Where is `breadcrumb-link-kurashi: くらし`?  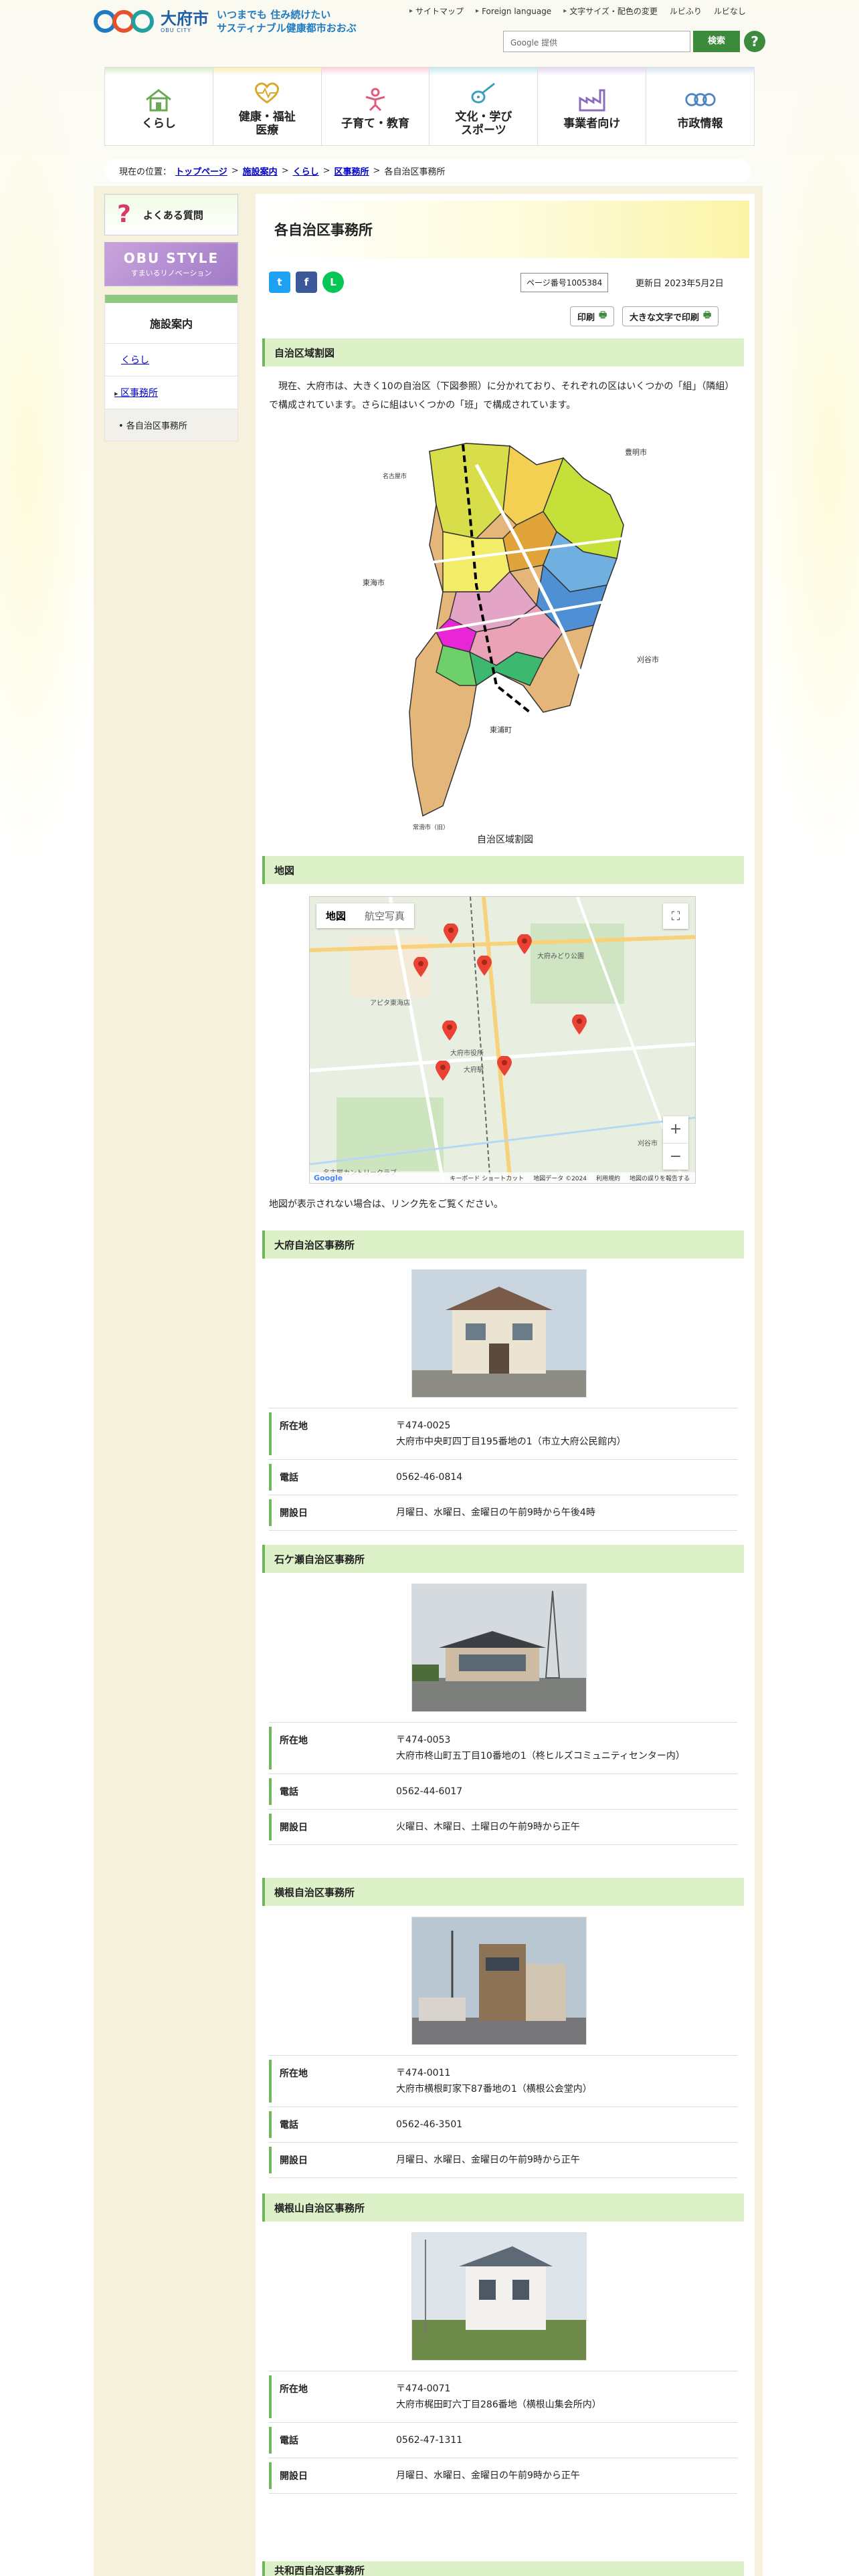
breadcrumb-link-kurashi: くらし is located at coordinates (306, 171).